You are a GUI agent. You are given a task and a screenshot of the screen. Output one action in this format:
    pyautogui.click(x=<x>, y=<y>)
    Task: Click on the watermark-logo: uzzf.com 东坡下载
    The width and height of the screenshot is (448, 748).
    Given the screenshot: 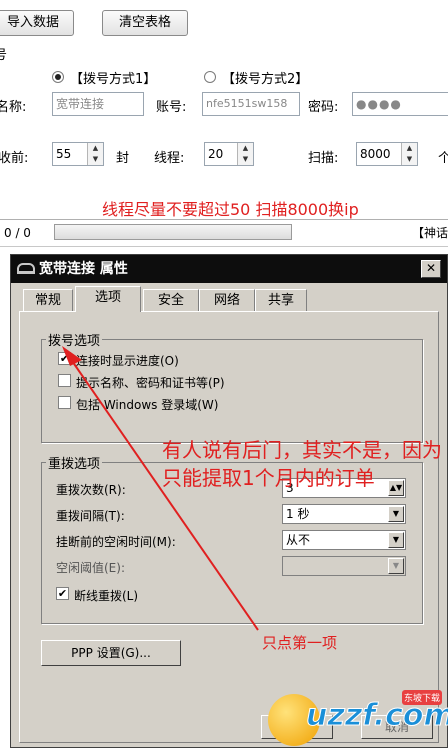 What is the action you would take?
    pyautogui.click(x=358, y=719)
    